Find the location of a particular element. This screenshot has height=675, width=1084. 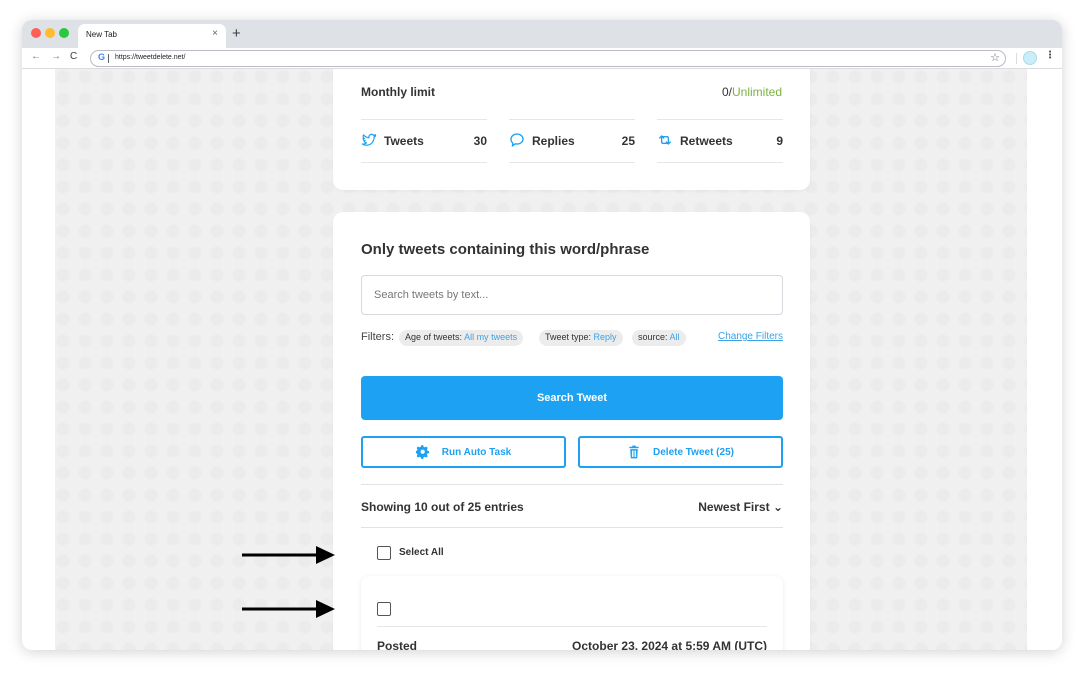

select-all-checkbox is located at coordinates (384, 553).